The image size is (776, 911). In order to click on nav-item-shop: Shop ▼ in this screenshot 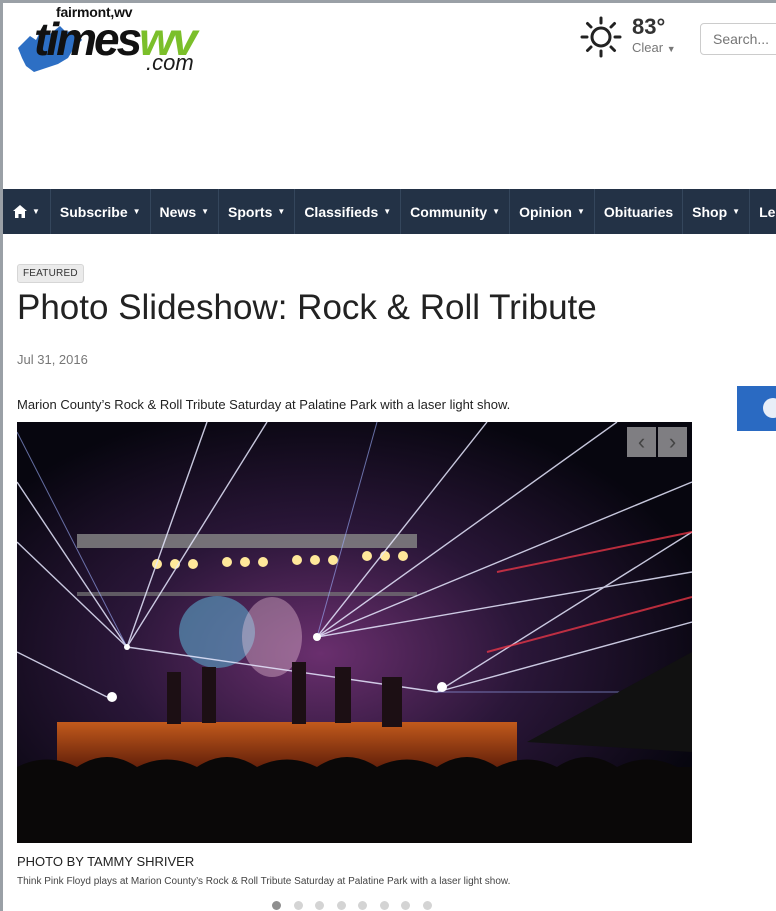, I will do `click(717, 211)`.